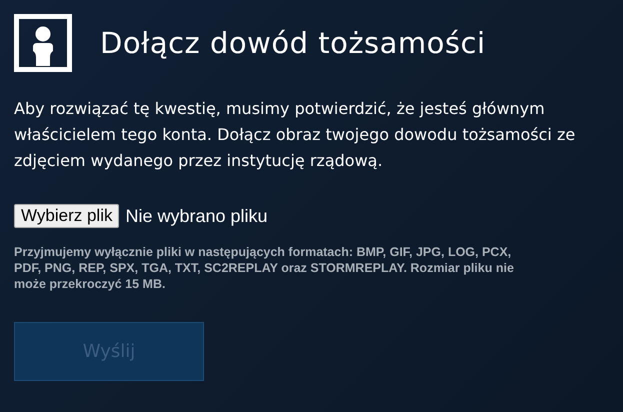 The image size is (623, 412). I want to click on file-status: Nie wybrano pliku, so click(196, 216).